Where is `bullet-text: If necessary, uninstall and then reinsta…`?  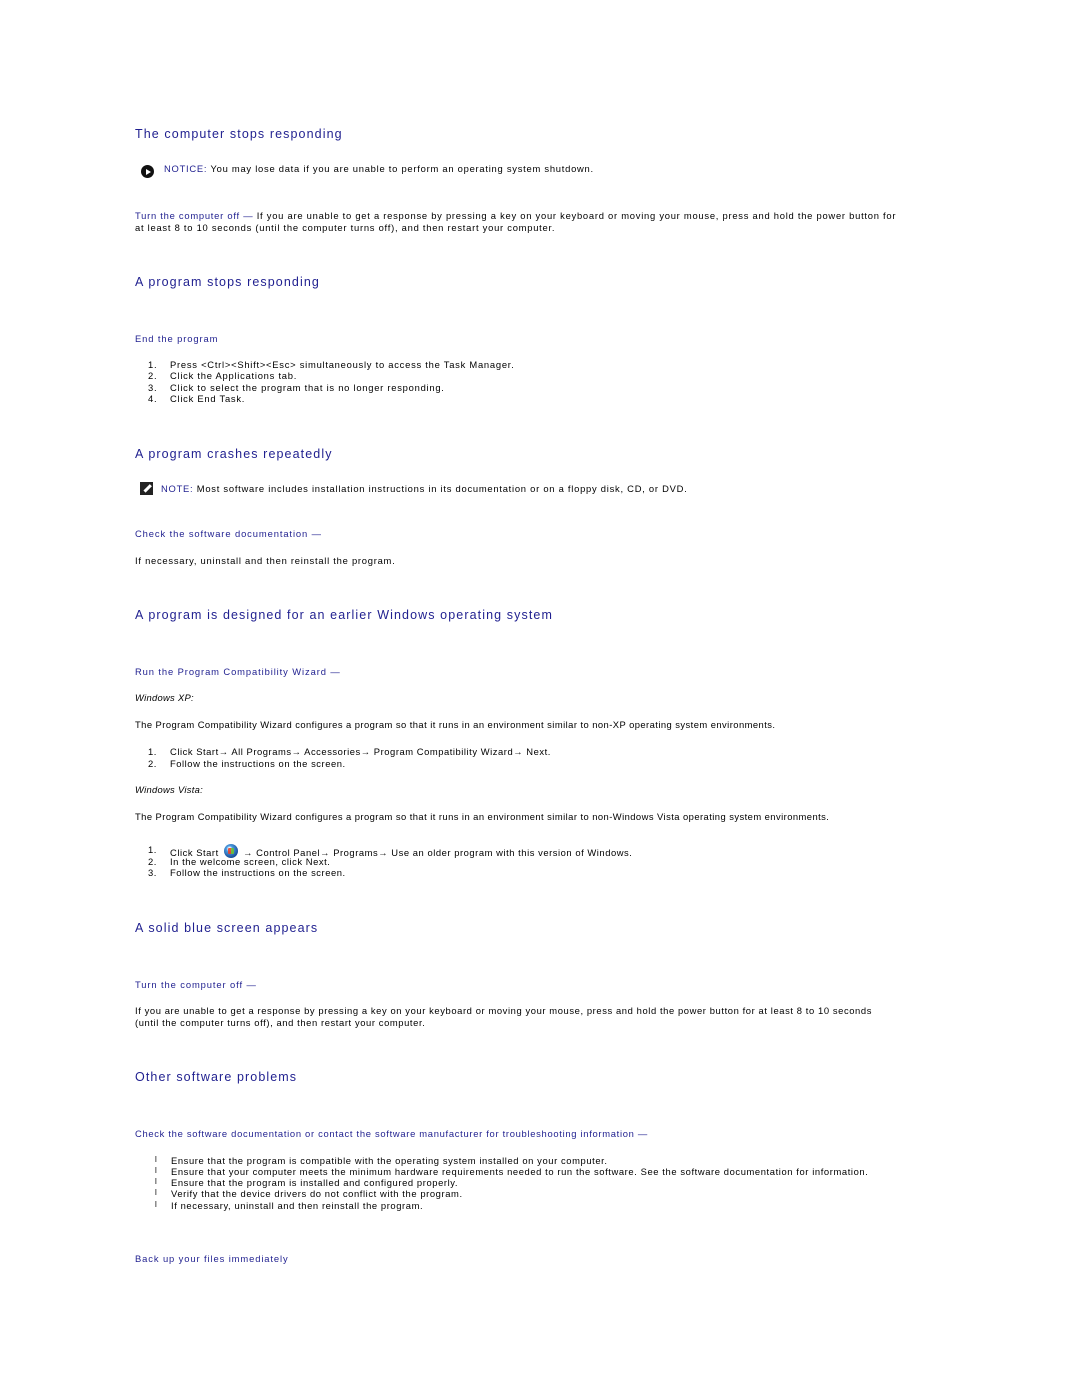
bullet-text: If necessary, uninstall and then reinsta… is located at coordinates (297, 1205).